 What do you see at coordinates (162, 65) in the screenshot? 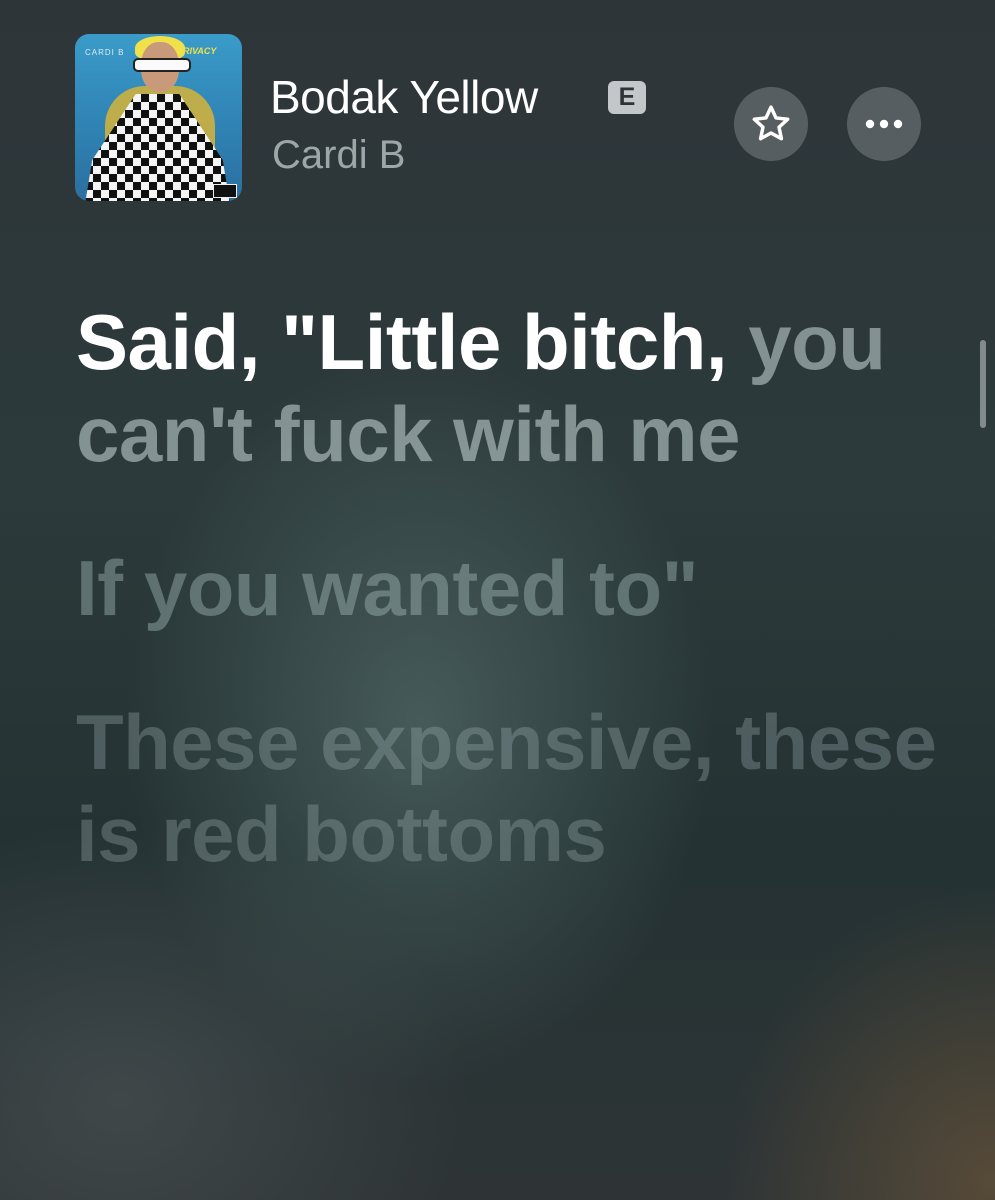
I see `artwork-glasses` at bounding box center [162, 65].